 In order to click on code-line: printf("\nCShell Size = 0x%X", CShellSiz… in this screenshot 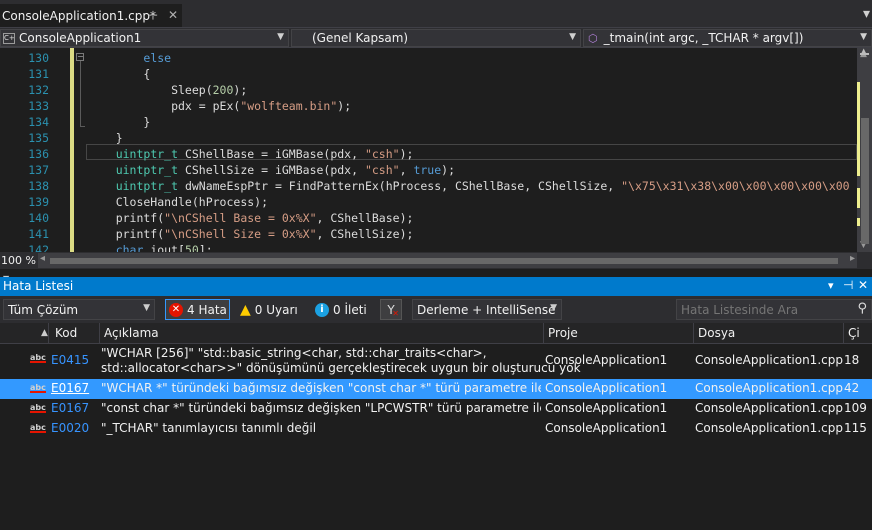, I will do `click(251, 234)`.